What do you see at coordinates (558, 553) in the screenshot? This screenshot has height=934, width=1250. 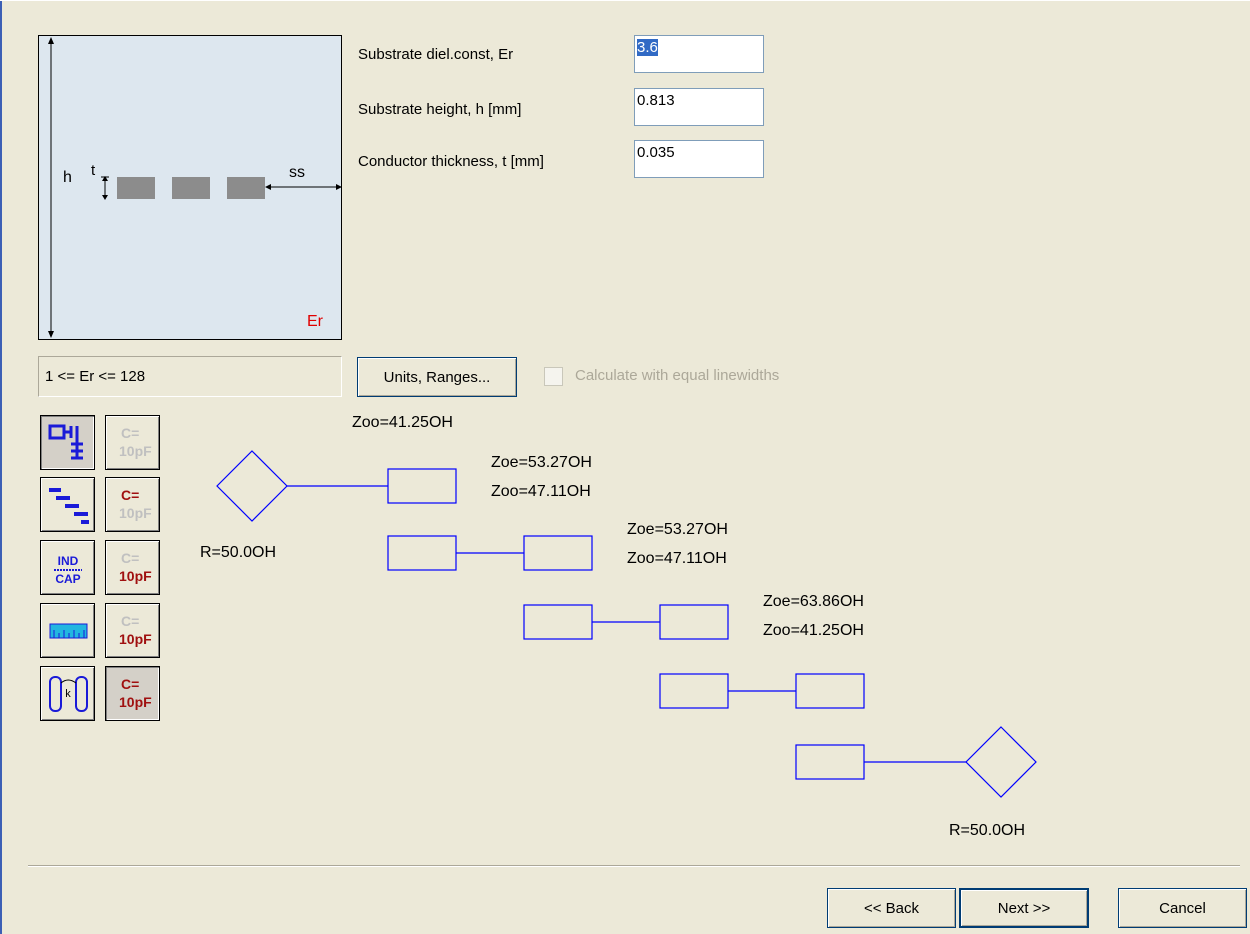 I see `coupled-section-2a` at bounding box center [558, 553].